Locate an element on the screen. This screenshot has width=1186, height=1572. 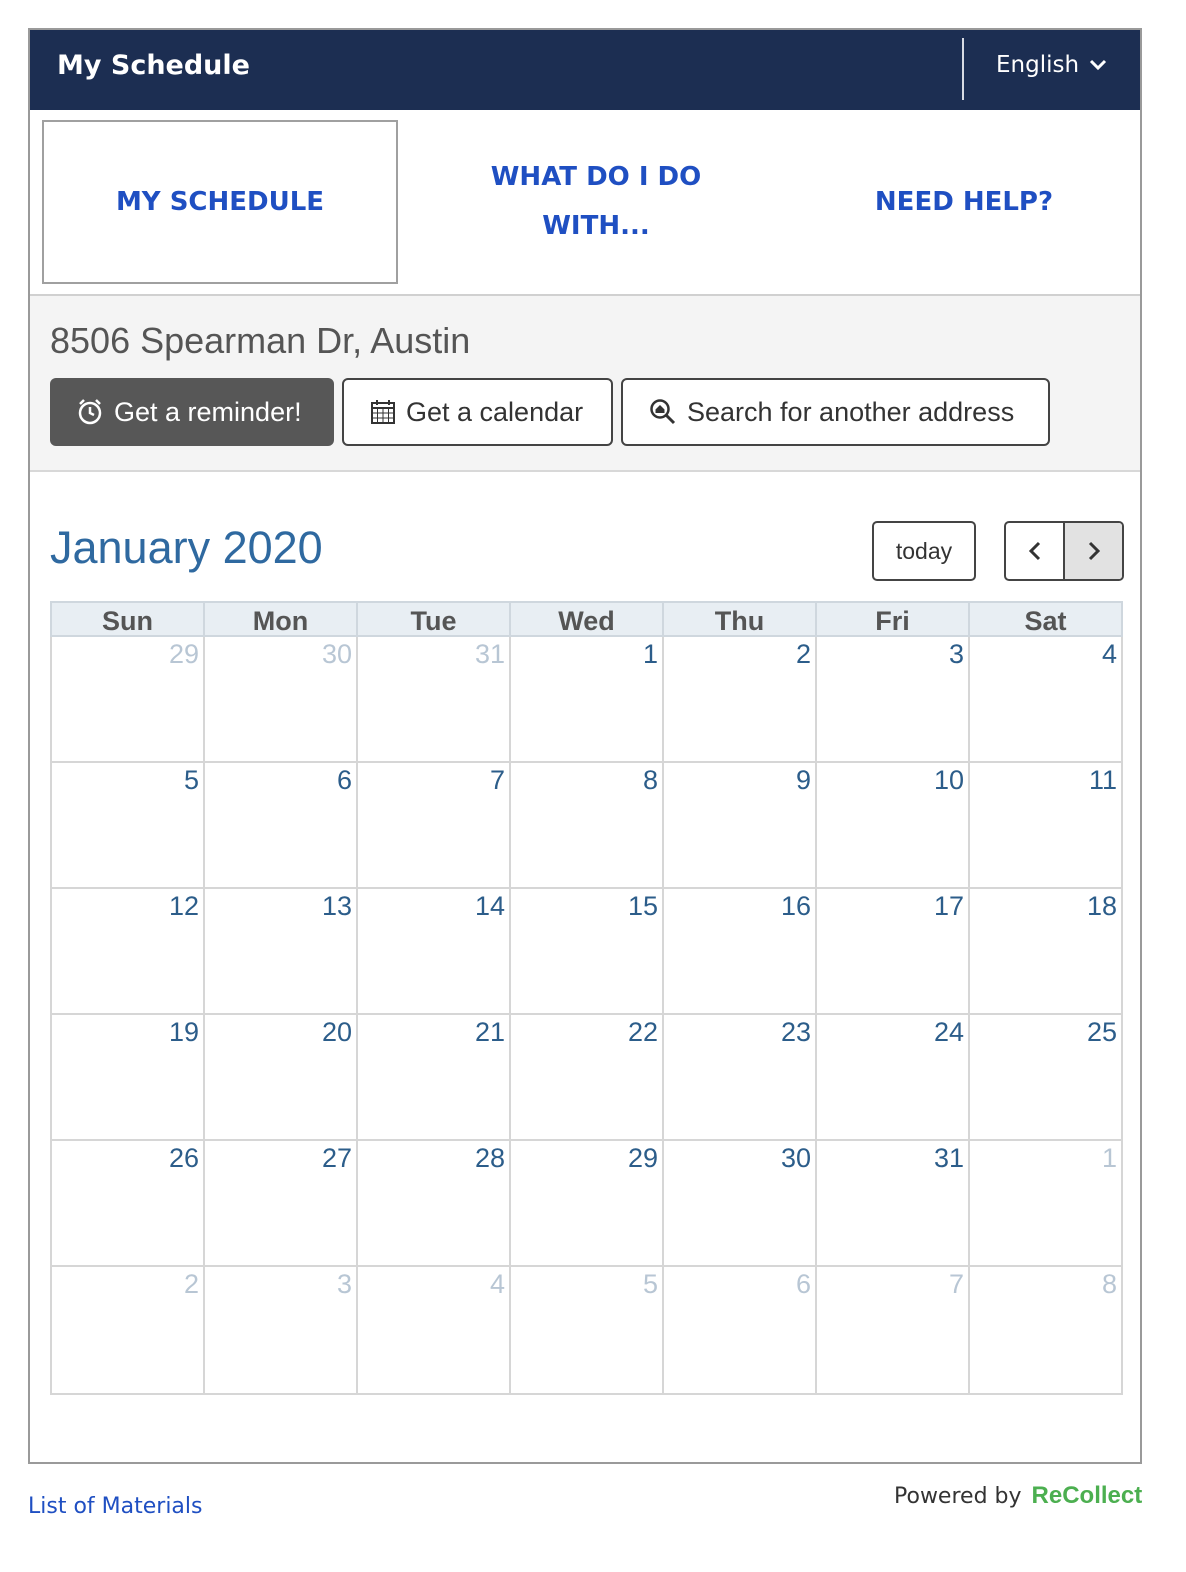
day-cell: 13 is located at coordinates (281, 951).